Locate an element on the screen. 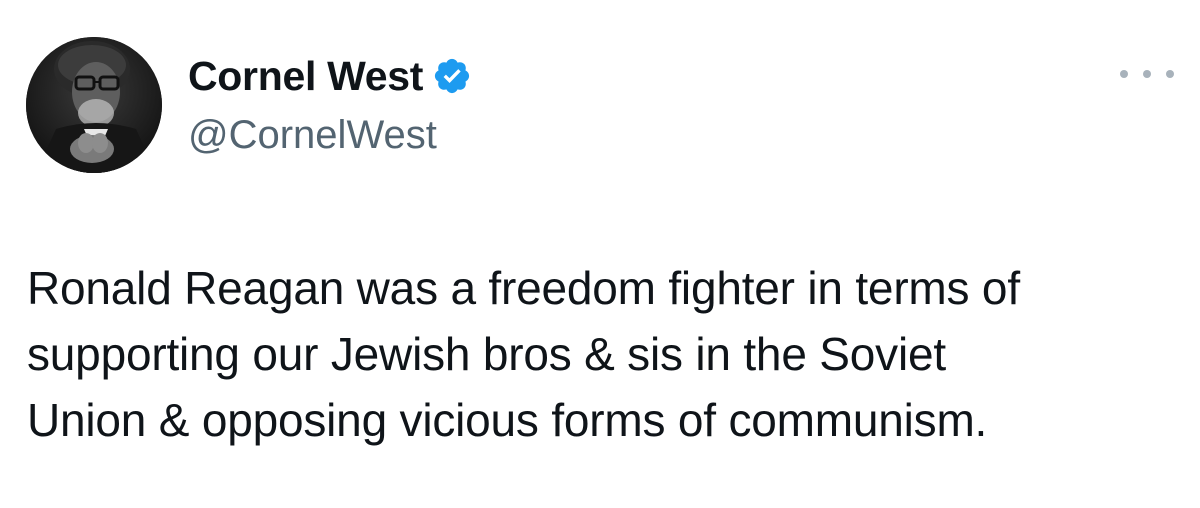  avatar is located at coordinates (94, 105).